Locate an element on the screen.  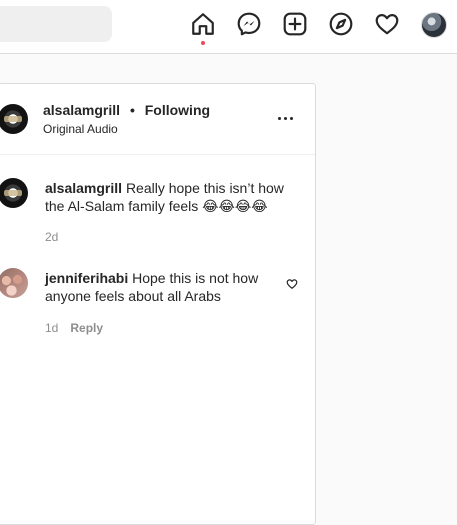
comment-meta: 1d Reply is located at coordinates (74, 328).